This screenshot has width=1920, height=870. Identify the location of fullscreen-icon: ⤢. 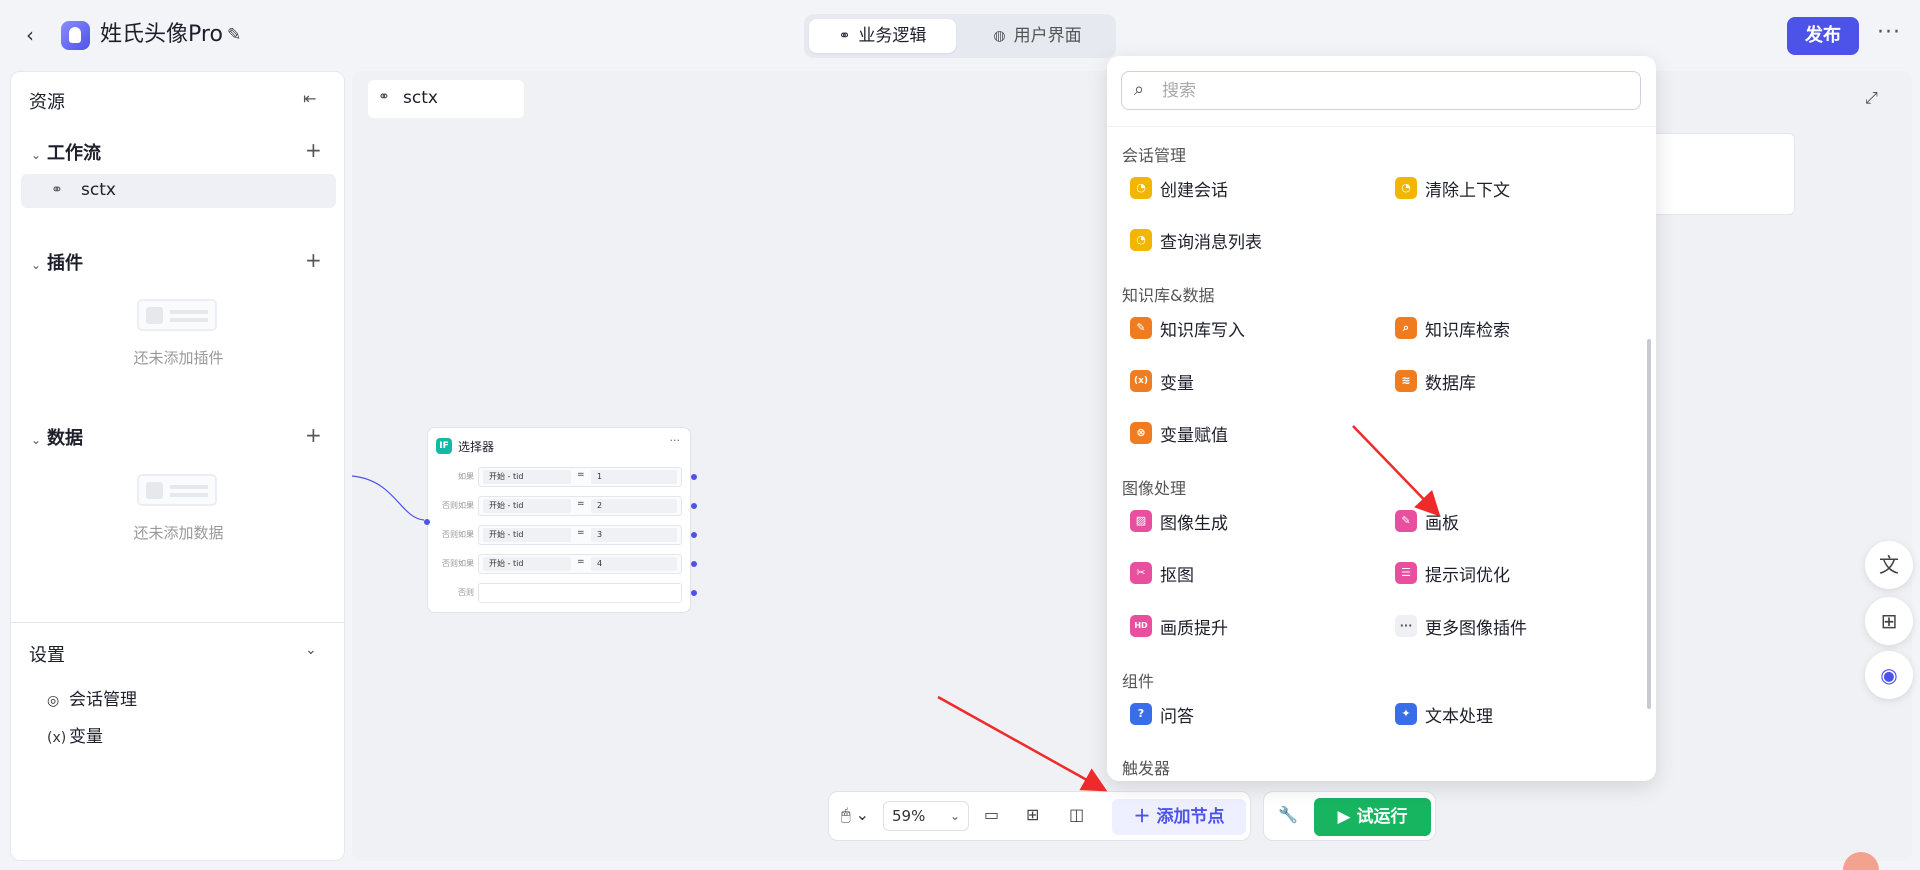
(1871, 98).